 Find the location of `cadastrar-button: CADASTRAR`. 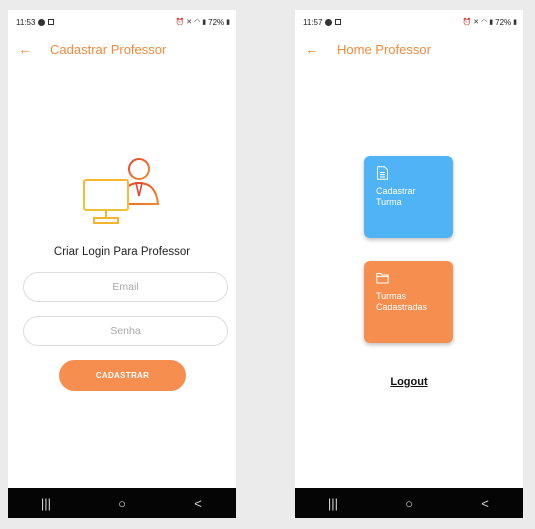

cadastrar-button: CADASTRAR is located at coordinates (122, 375).